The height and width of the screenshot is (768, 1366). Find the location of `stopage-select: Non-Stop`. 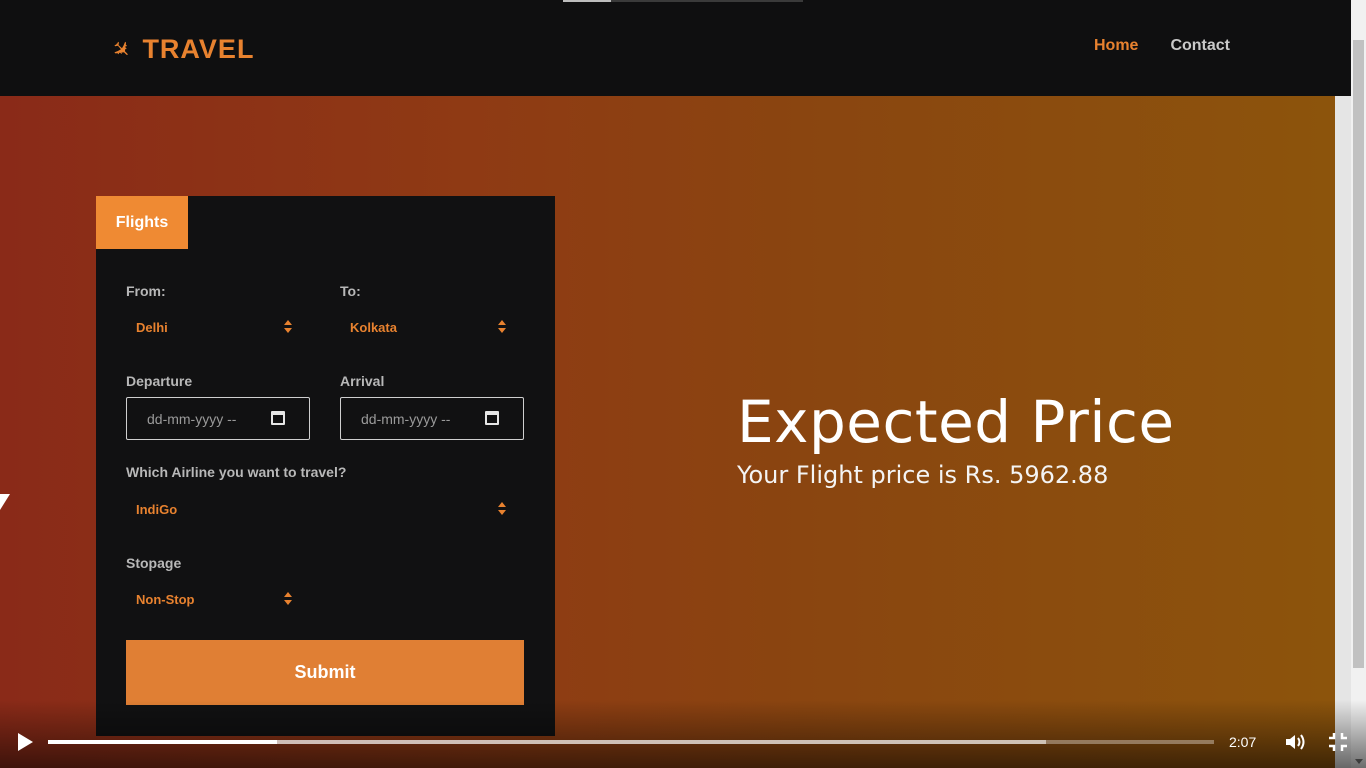

stopage-select: Non-Stop is located at coordinates (216, 599).